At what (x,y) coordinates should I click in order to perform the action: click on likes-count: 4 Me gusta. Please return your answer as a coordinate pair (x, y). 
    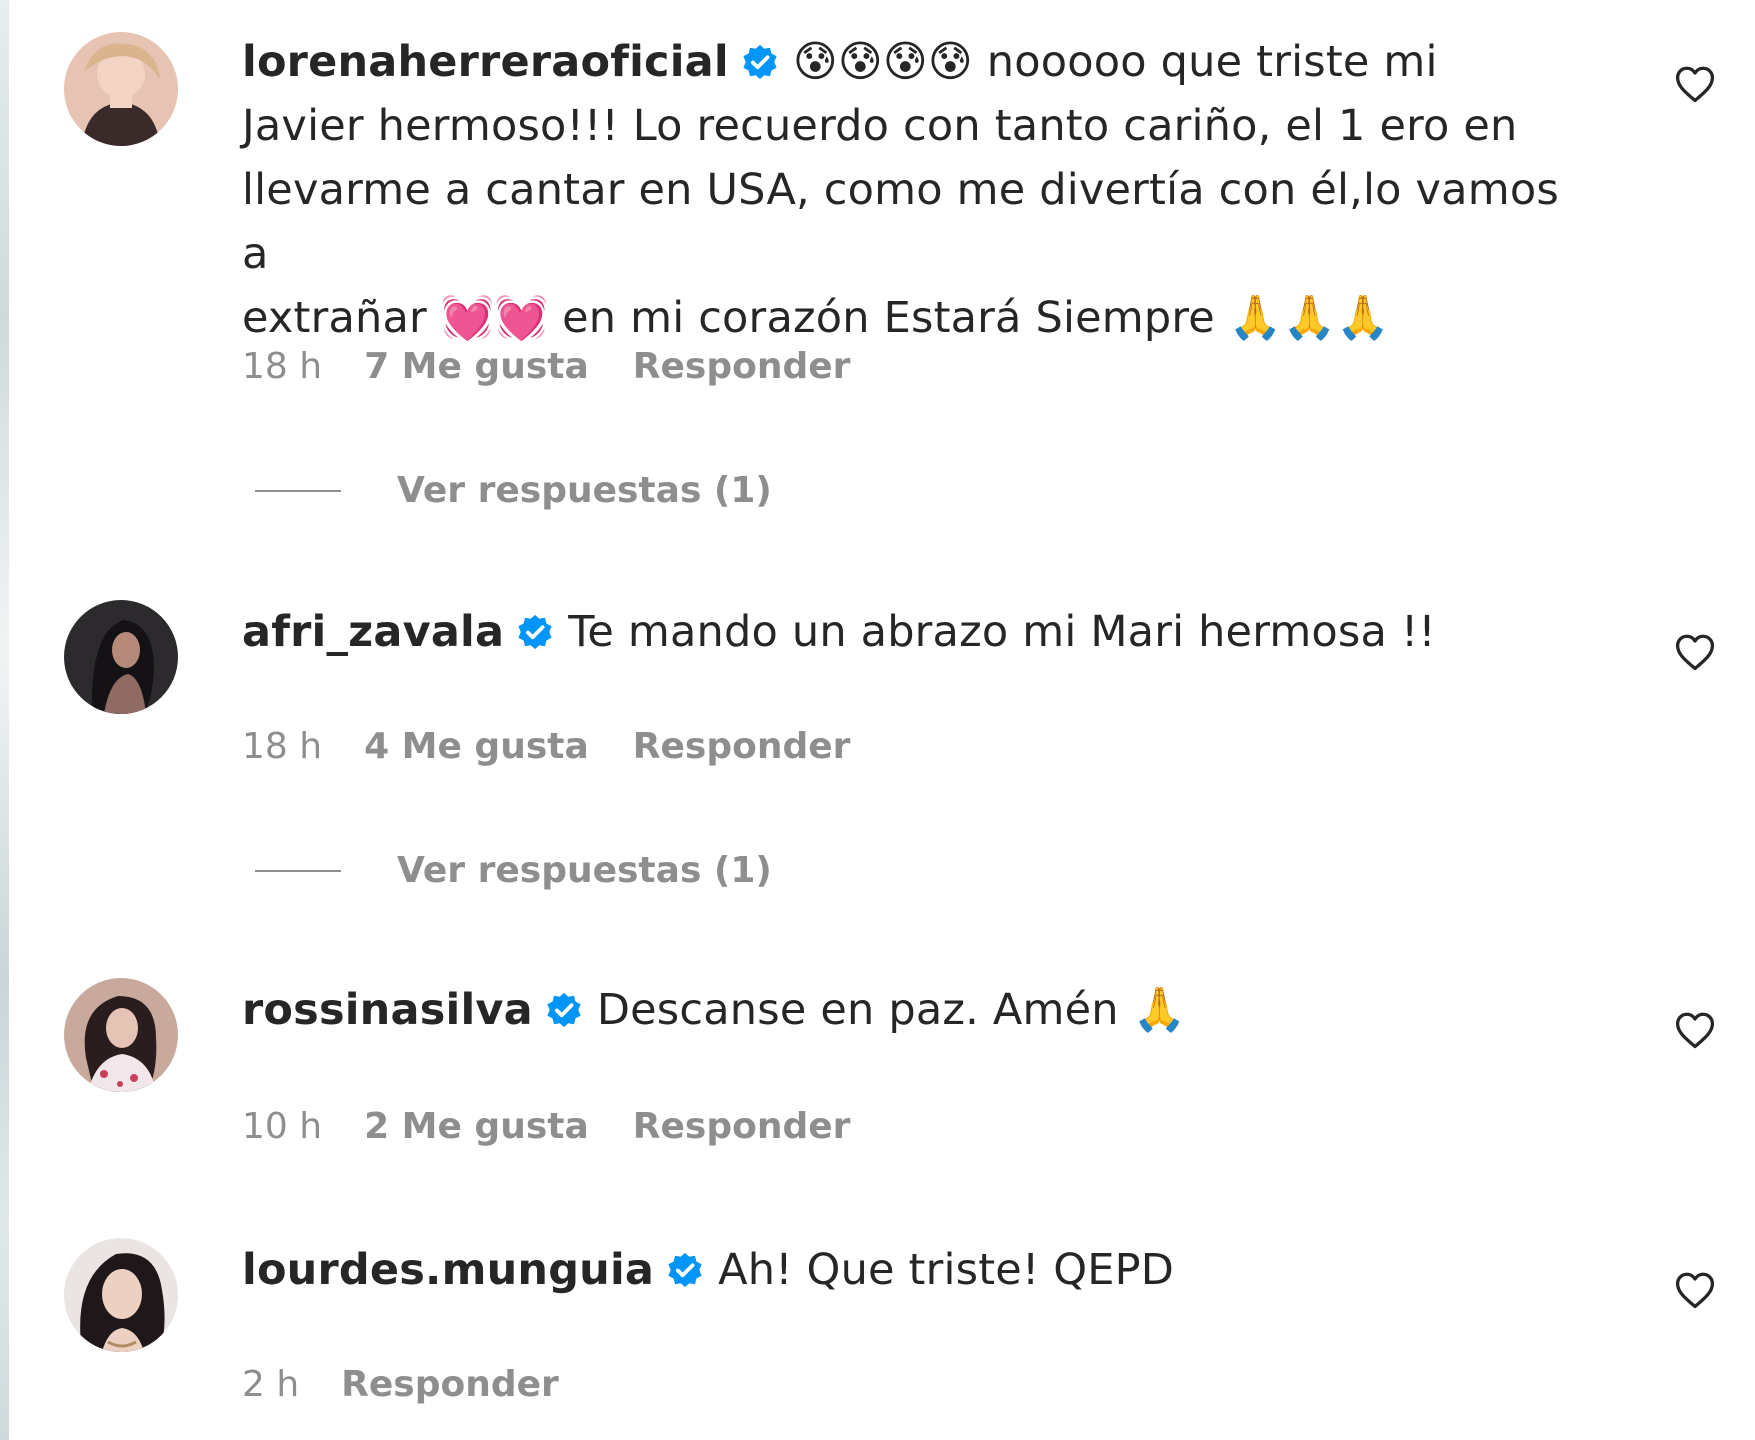
    Looking at the image, I should click on (476, 746).